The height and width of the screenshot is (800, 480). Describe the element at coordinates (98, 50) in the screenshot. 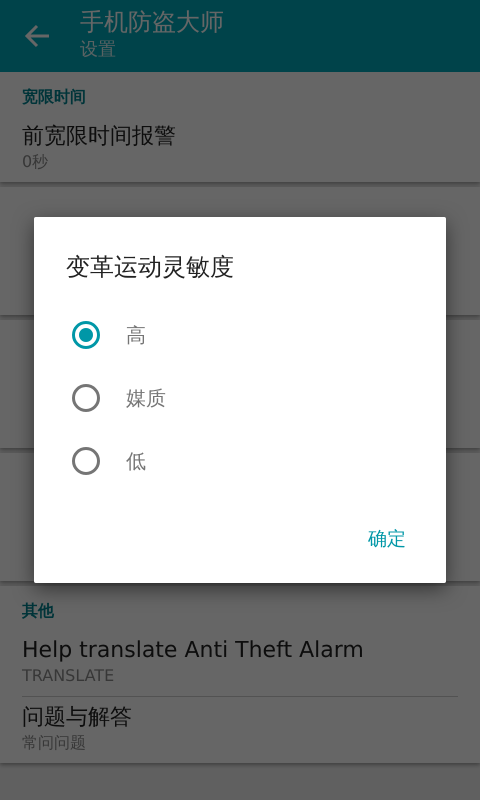

I see `app-subtitle: 设置` at that location.